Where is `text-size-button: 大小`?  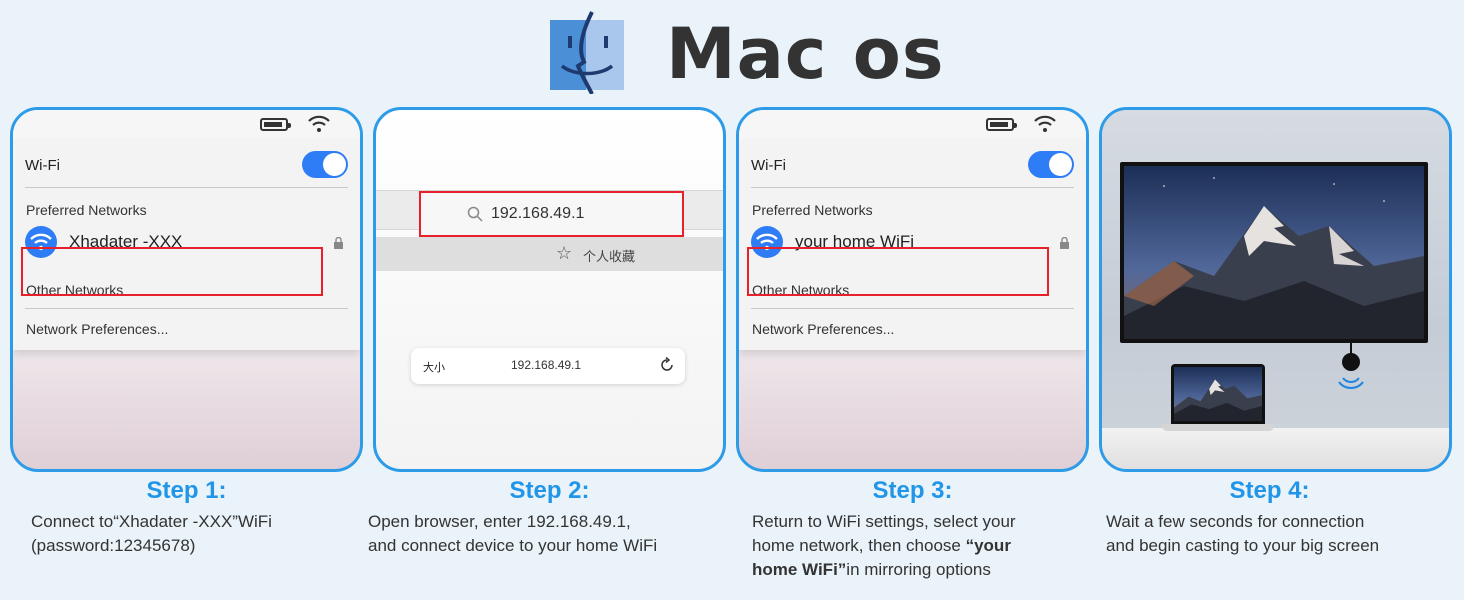 text-size-button: 大小 is located at coordinates (434, 367).